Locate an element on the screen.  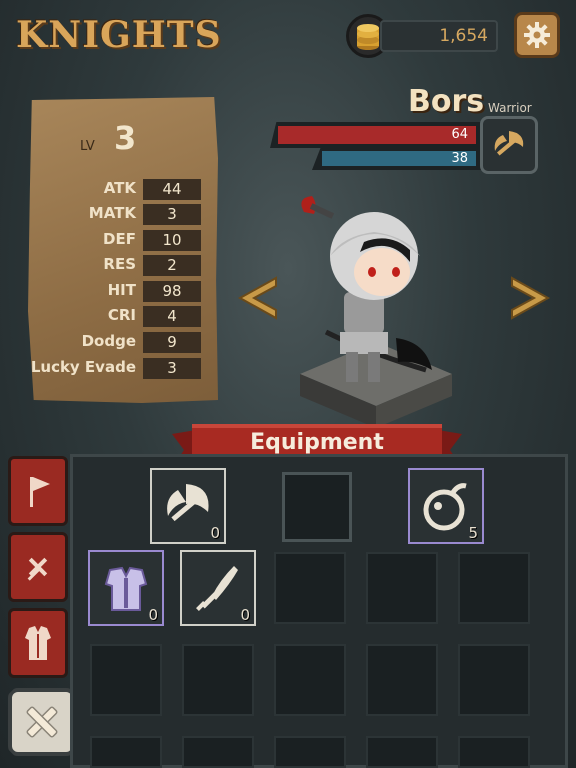
settings-button is located at coordinates (537, 35).